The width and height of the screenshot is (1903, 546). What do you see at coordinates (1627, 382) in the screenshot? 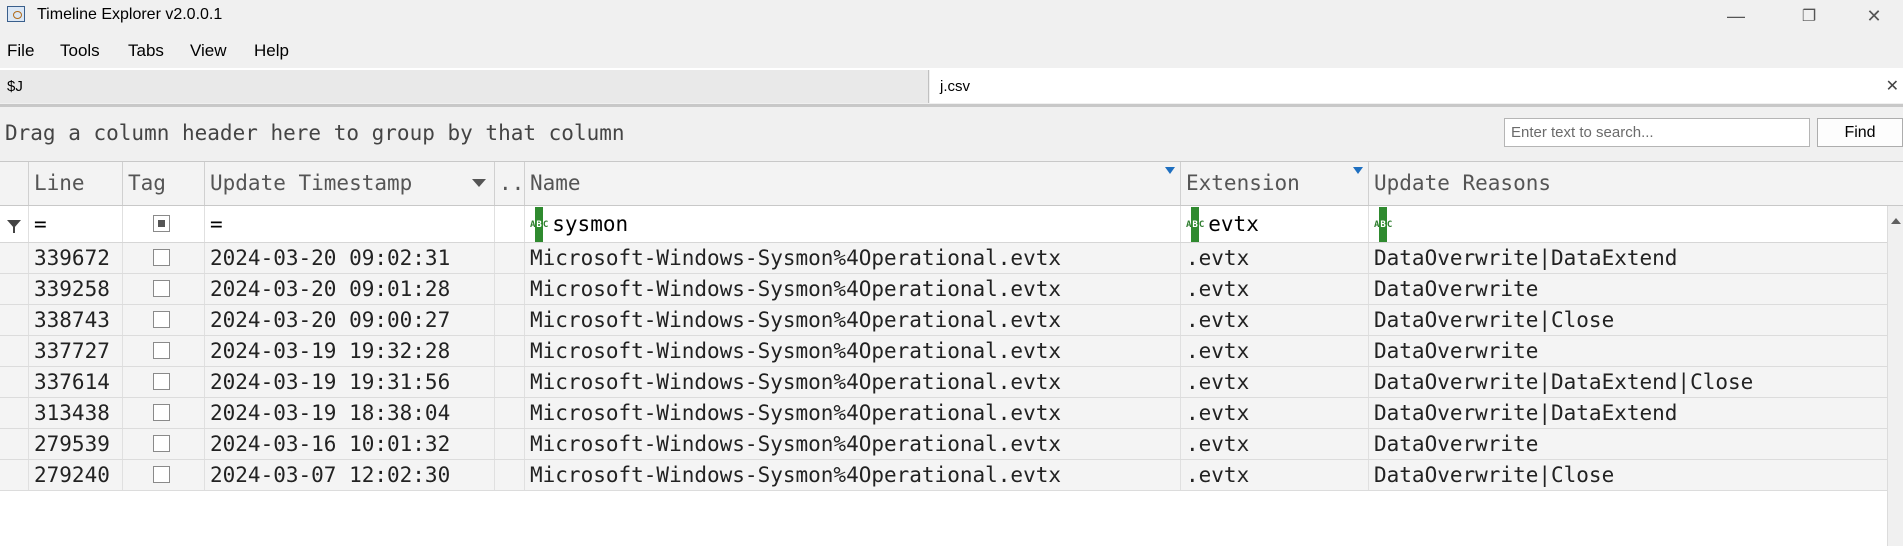
I see `cell-update-reasons: DataOverwrite|DataExtend|Close` at bounding box center [1627, 382].